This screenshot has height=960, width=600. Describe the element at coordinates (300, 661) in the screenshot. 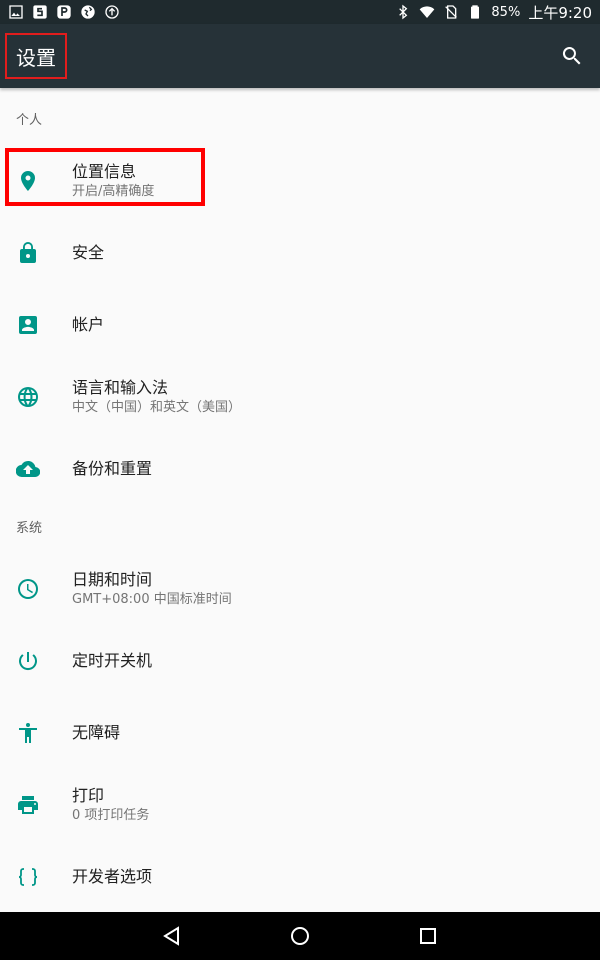

I see `settings-item-scheduled-power: 定时开关机` at that location.